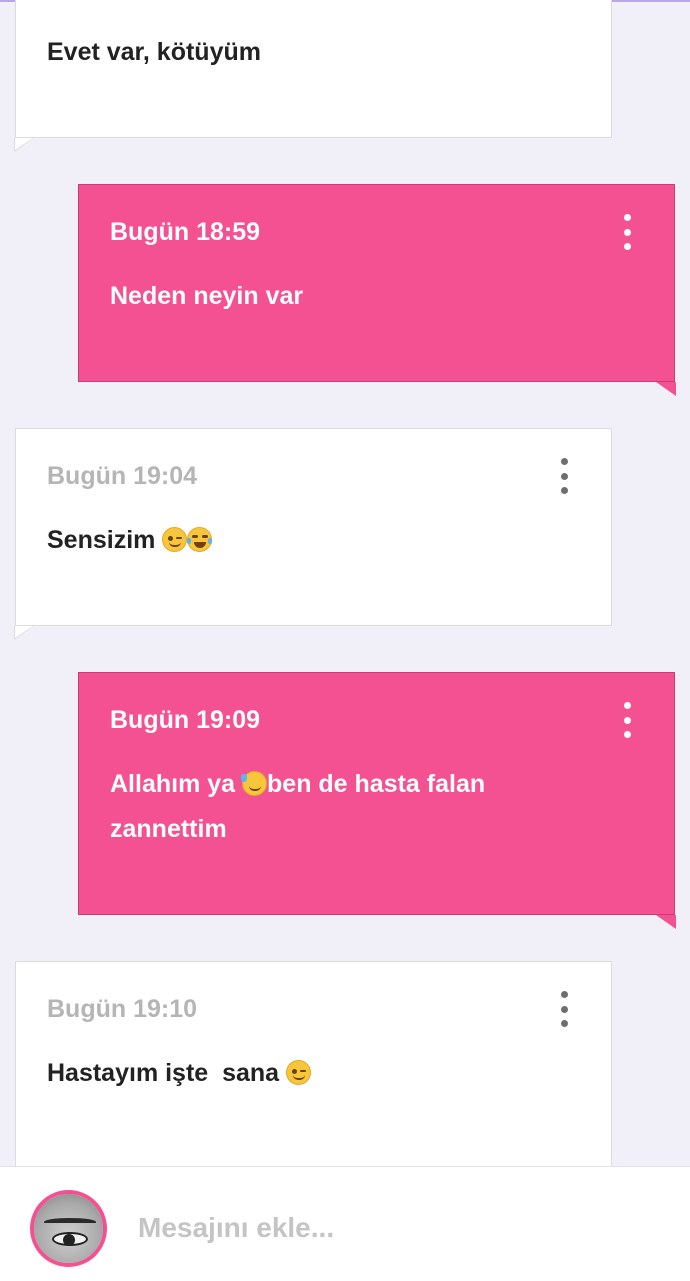  I want to click on sweat-smile-emoji, so click(254, 783).